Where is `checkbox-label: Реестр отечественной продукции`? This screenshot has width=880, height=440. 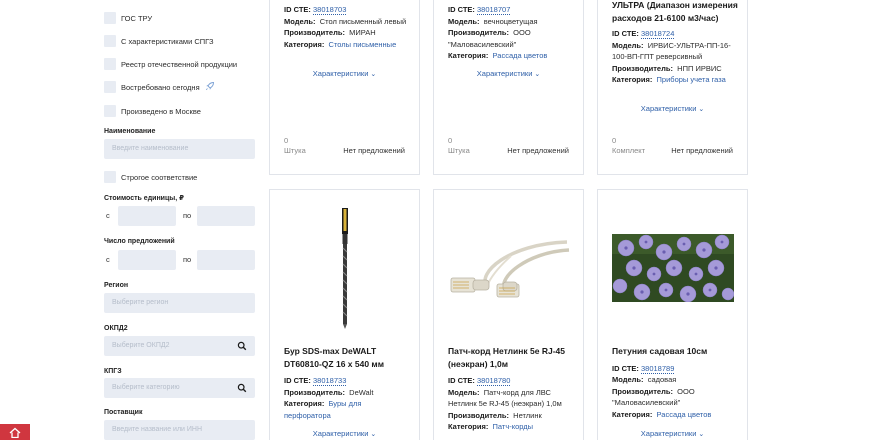 checkbox-label: Реестр отечественной продукции is located at coordinates (179, 64).